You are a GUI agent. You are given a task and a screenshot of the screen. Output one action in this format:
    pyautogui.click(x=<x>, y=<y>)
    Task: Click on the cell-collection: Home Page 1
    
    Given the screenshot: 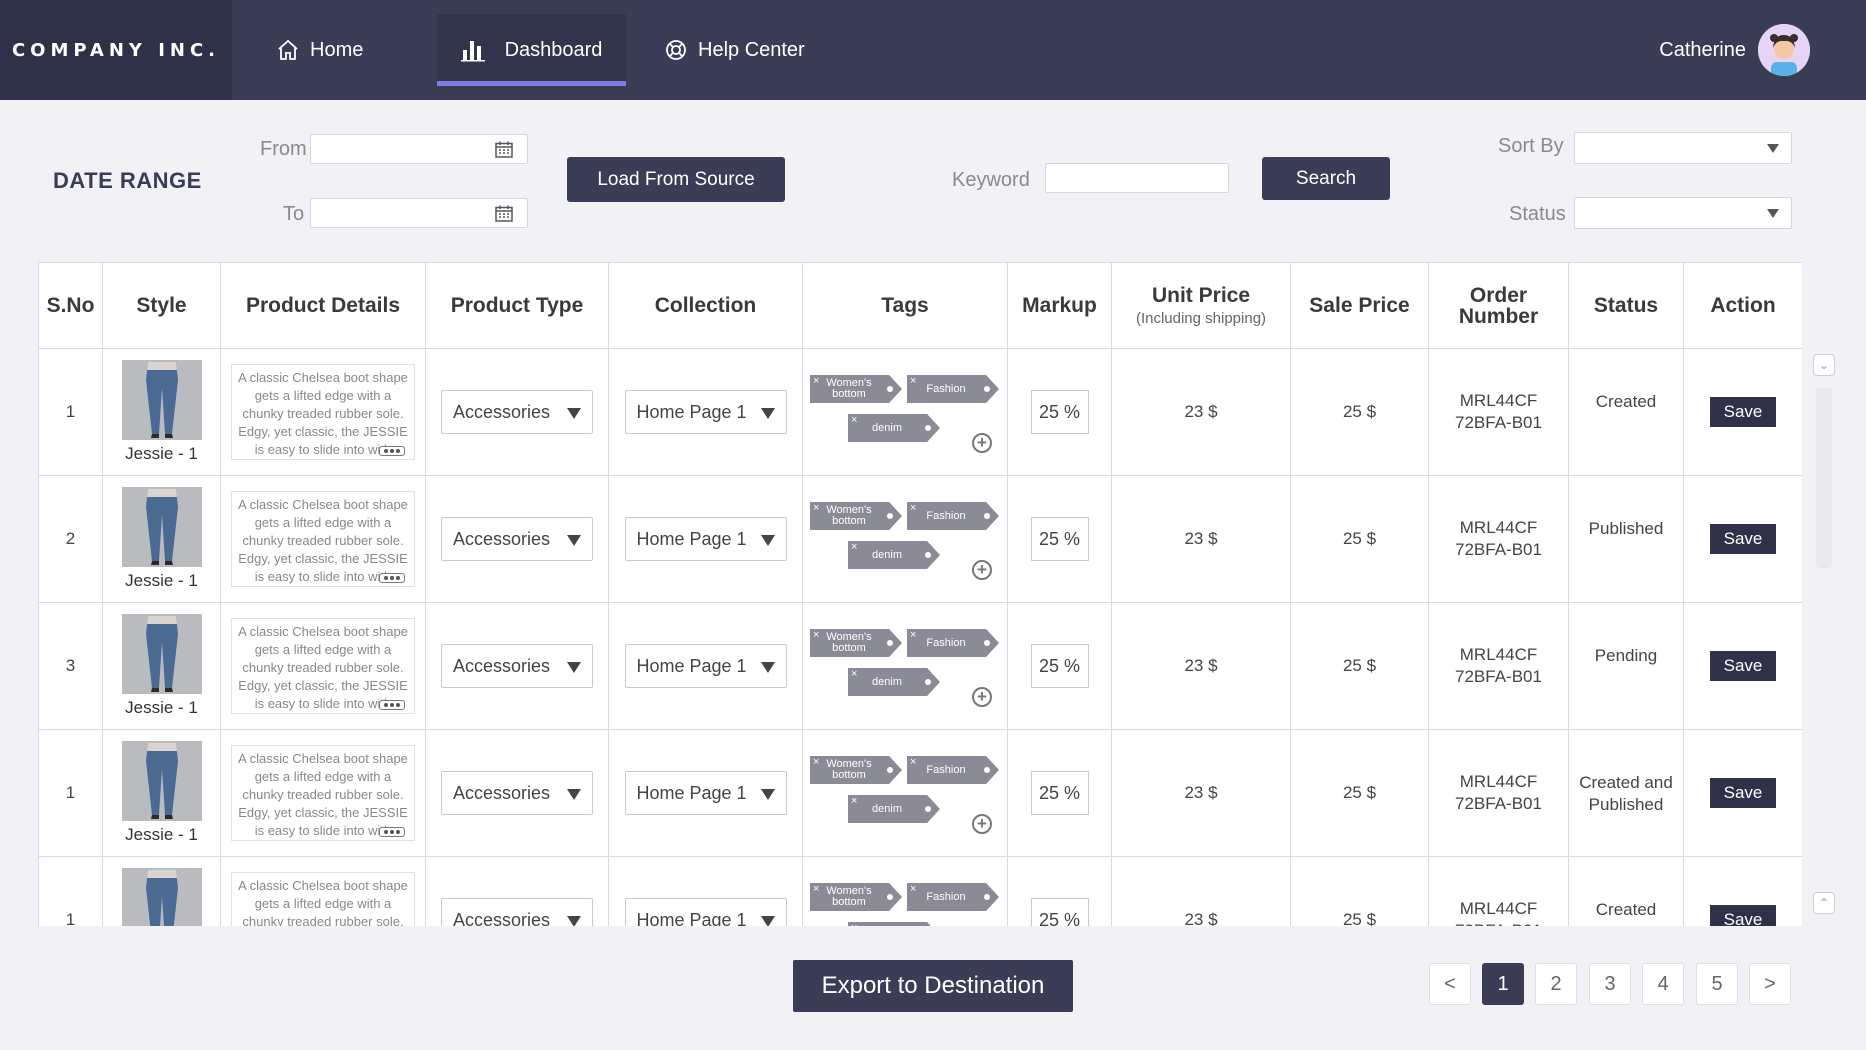 What is the action you would take?
    pyautogui.click(x=705, y=666)
    